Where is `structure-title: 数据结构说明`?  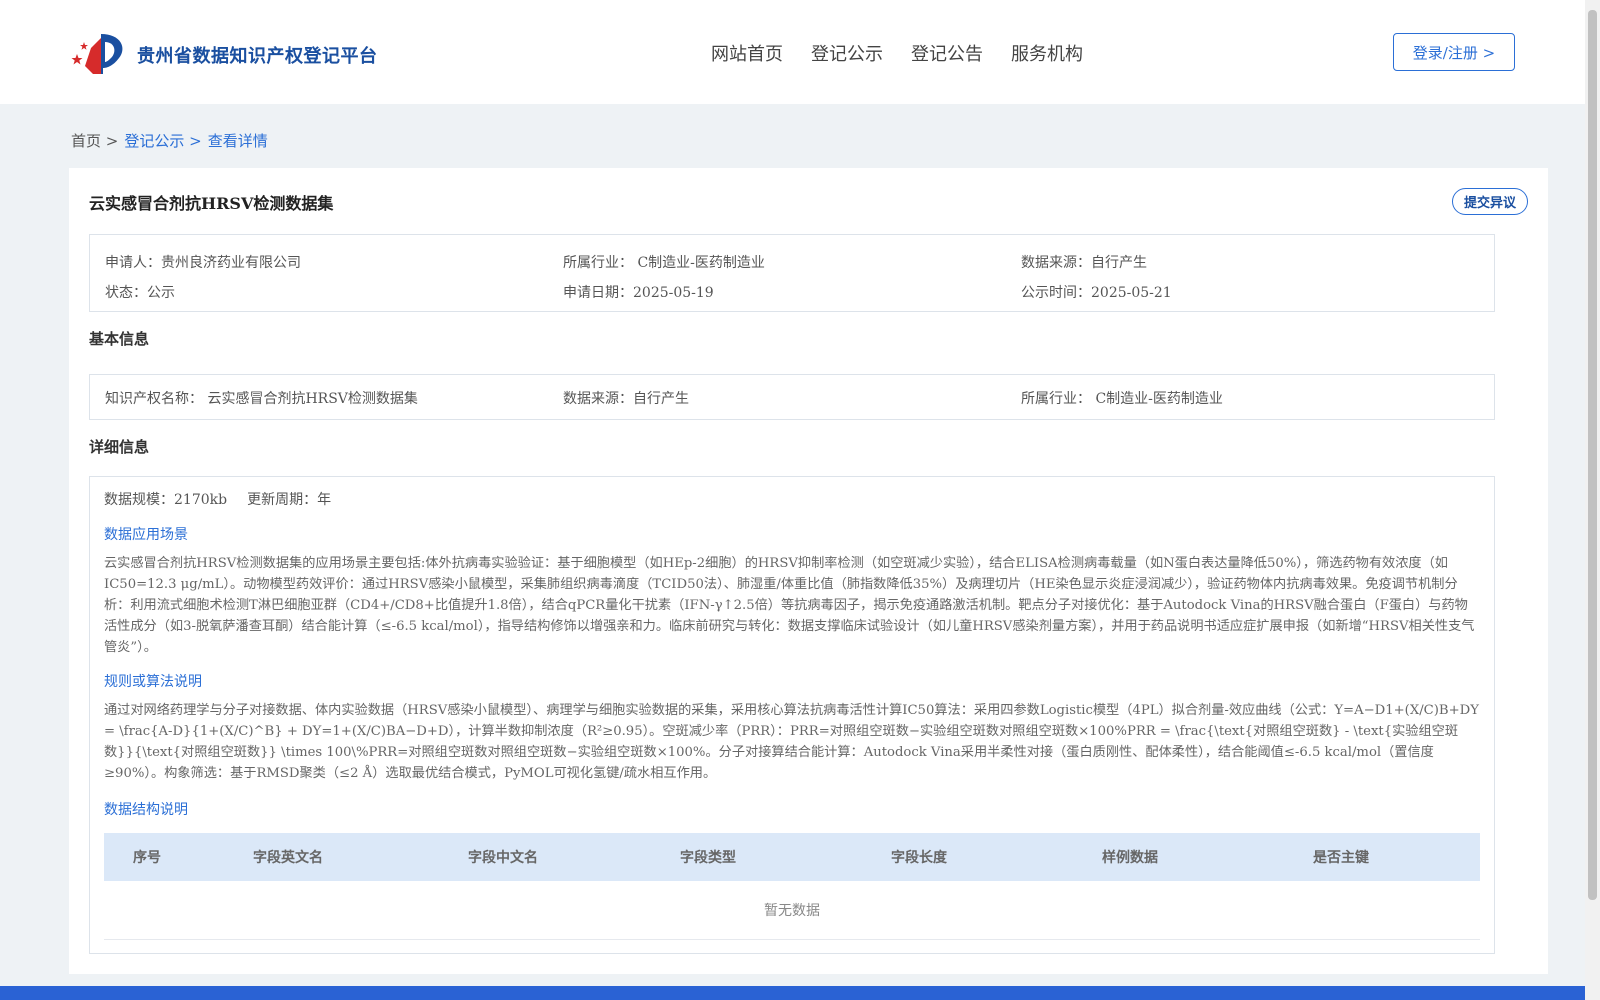 structure-title: 数据结构说明 is located at coordinates (146, 810).